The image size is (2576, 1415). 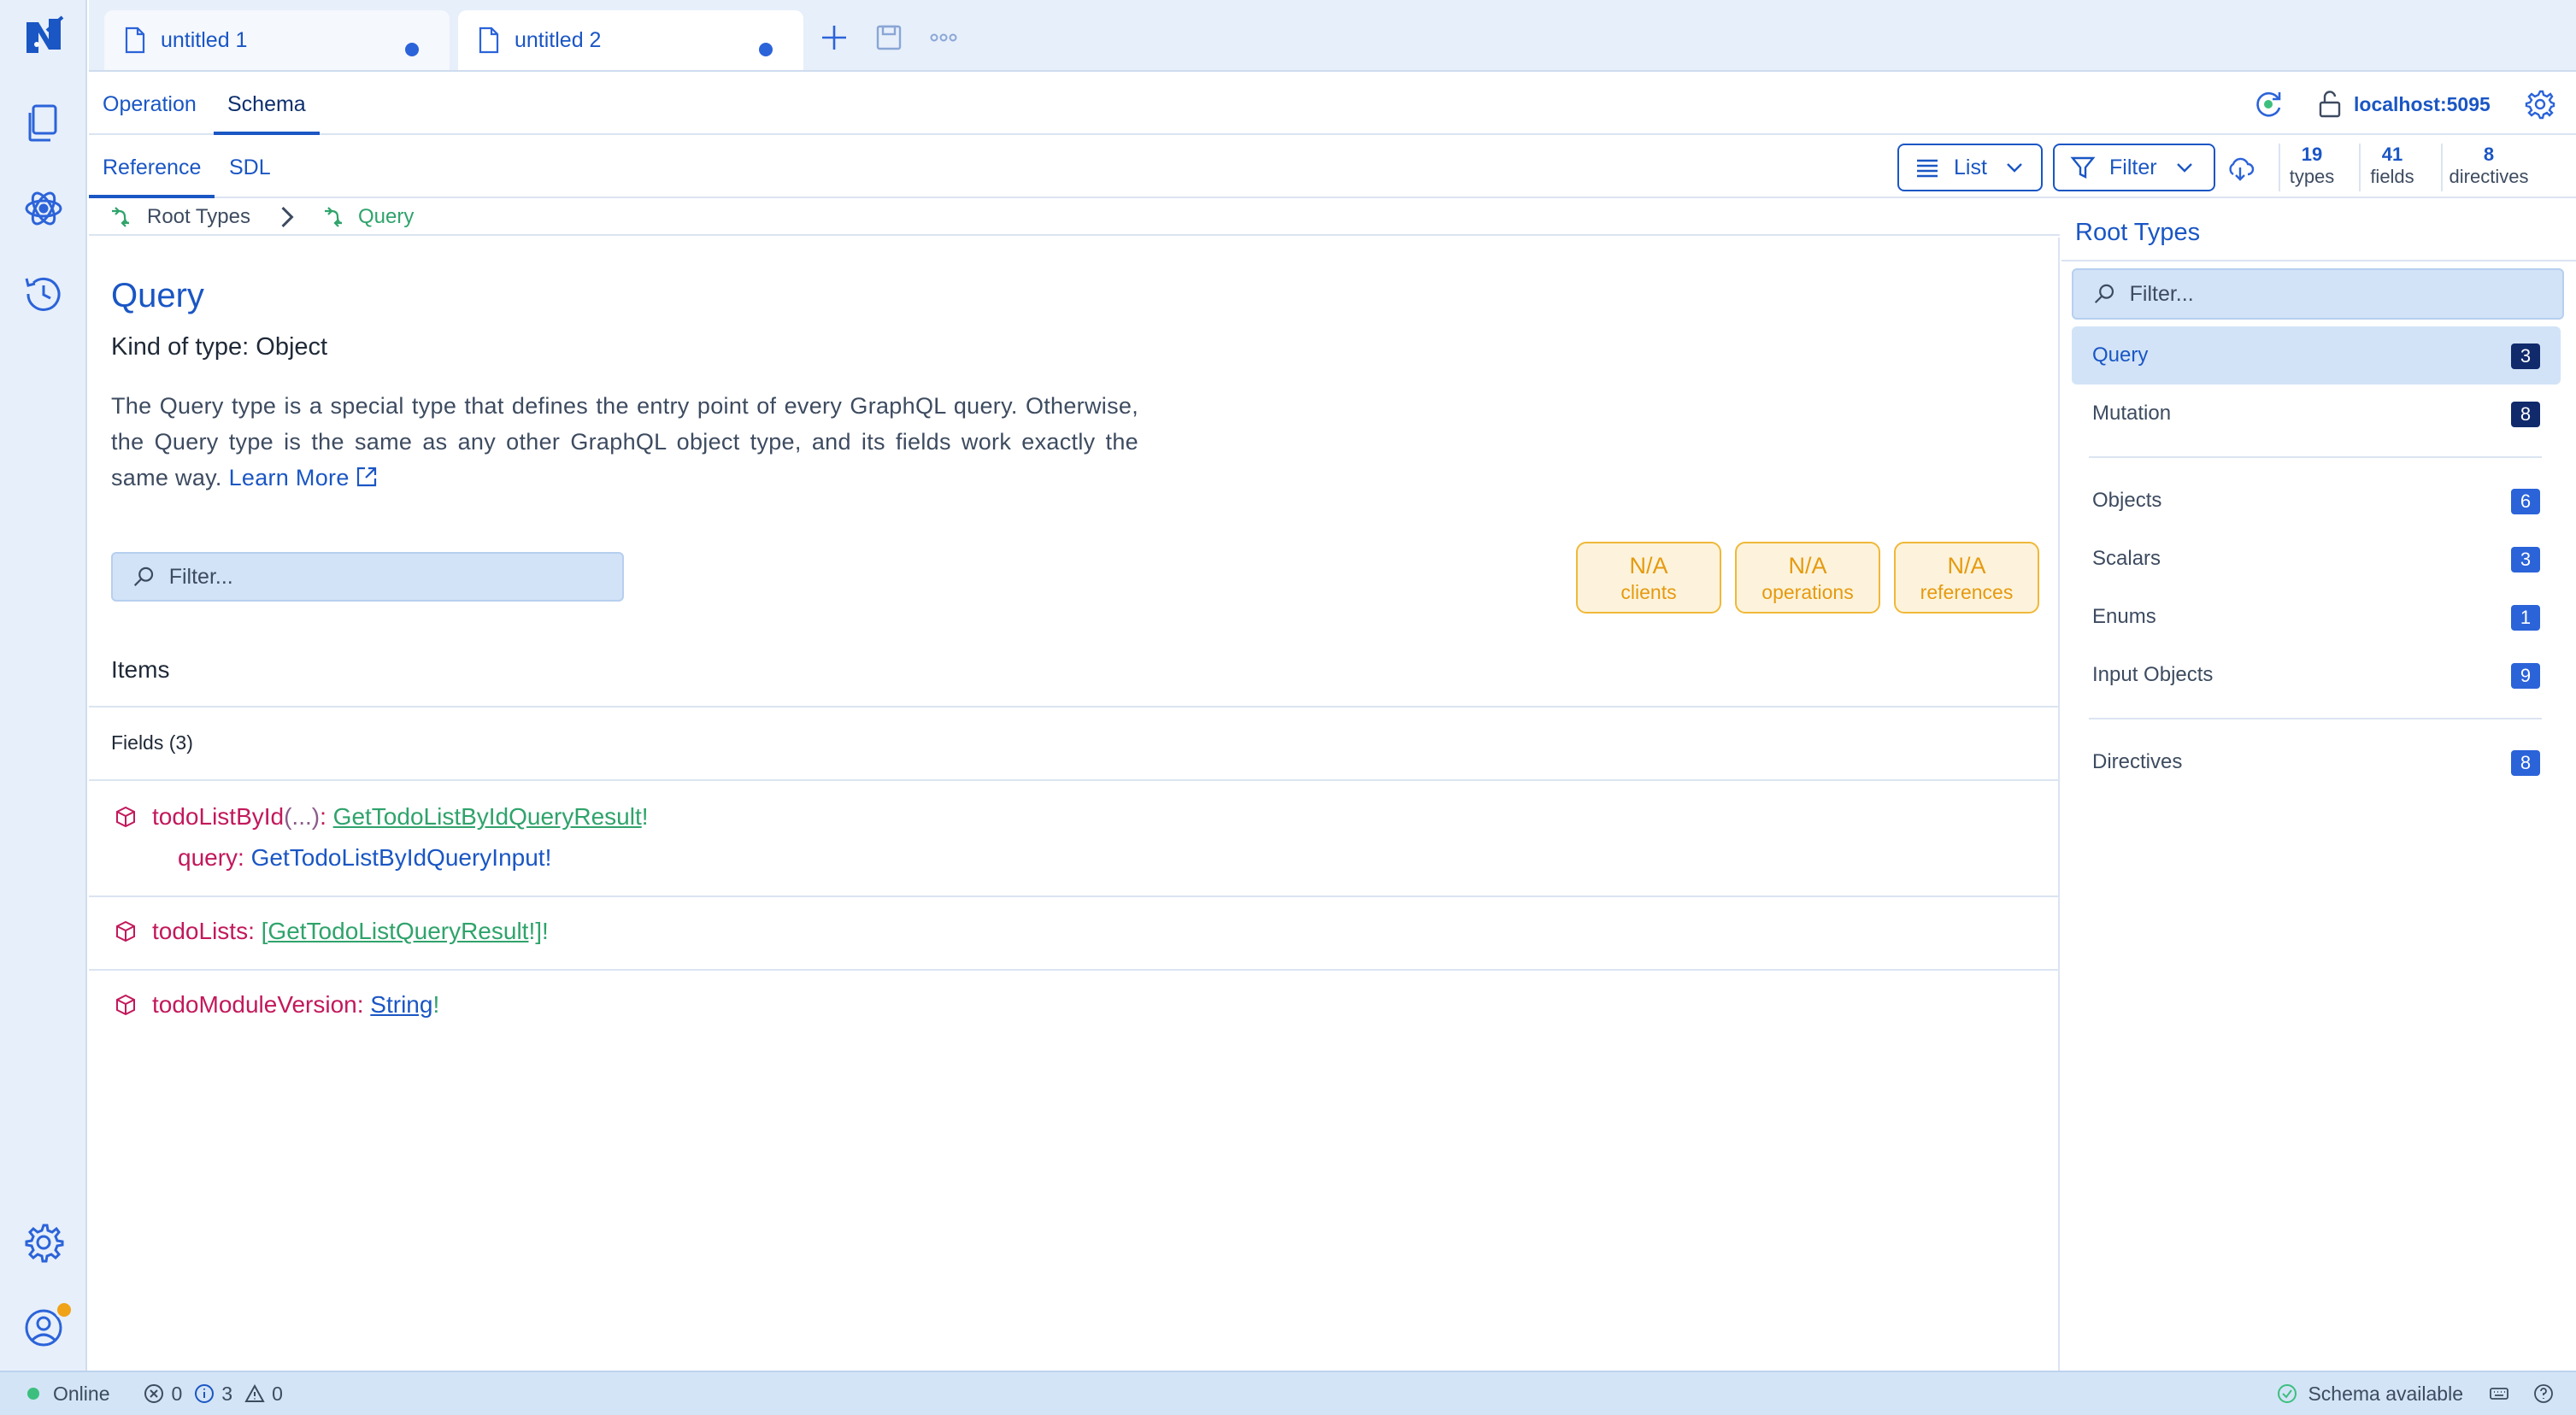 What do you see at coordinates (2385, 1394) in the screenshot?
I see `schema-status-label: Schema available` at bounding box center [2385, 1394].